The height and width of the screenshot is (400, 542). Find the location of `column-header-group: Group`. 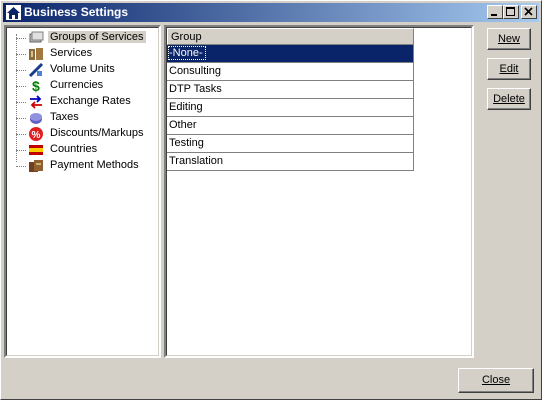

column-header-group: Group is located at coordinates (290, 36).